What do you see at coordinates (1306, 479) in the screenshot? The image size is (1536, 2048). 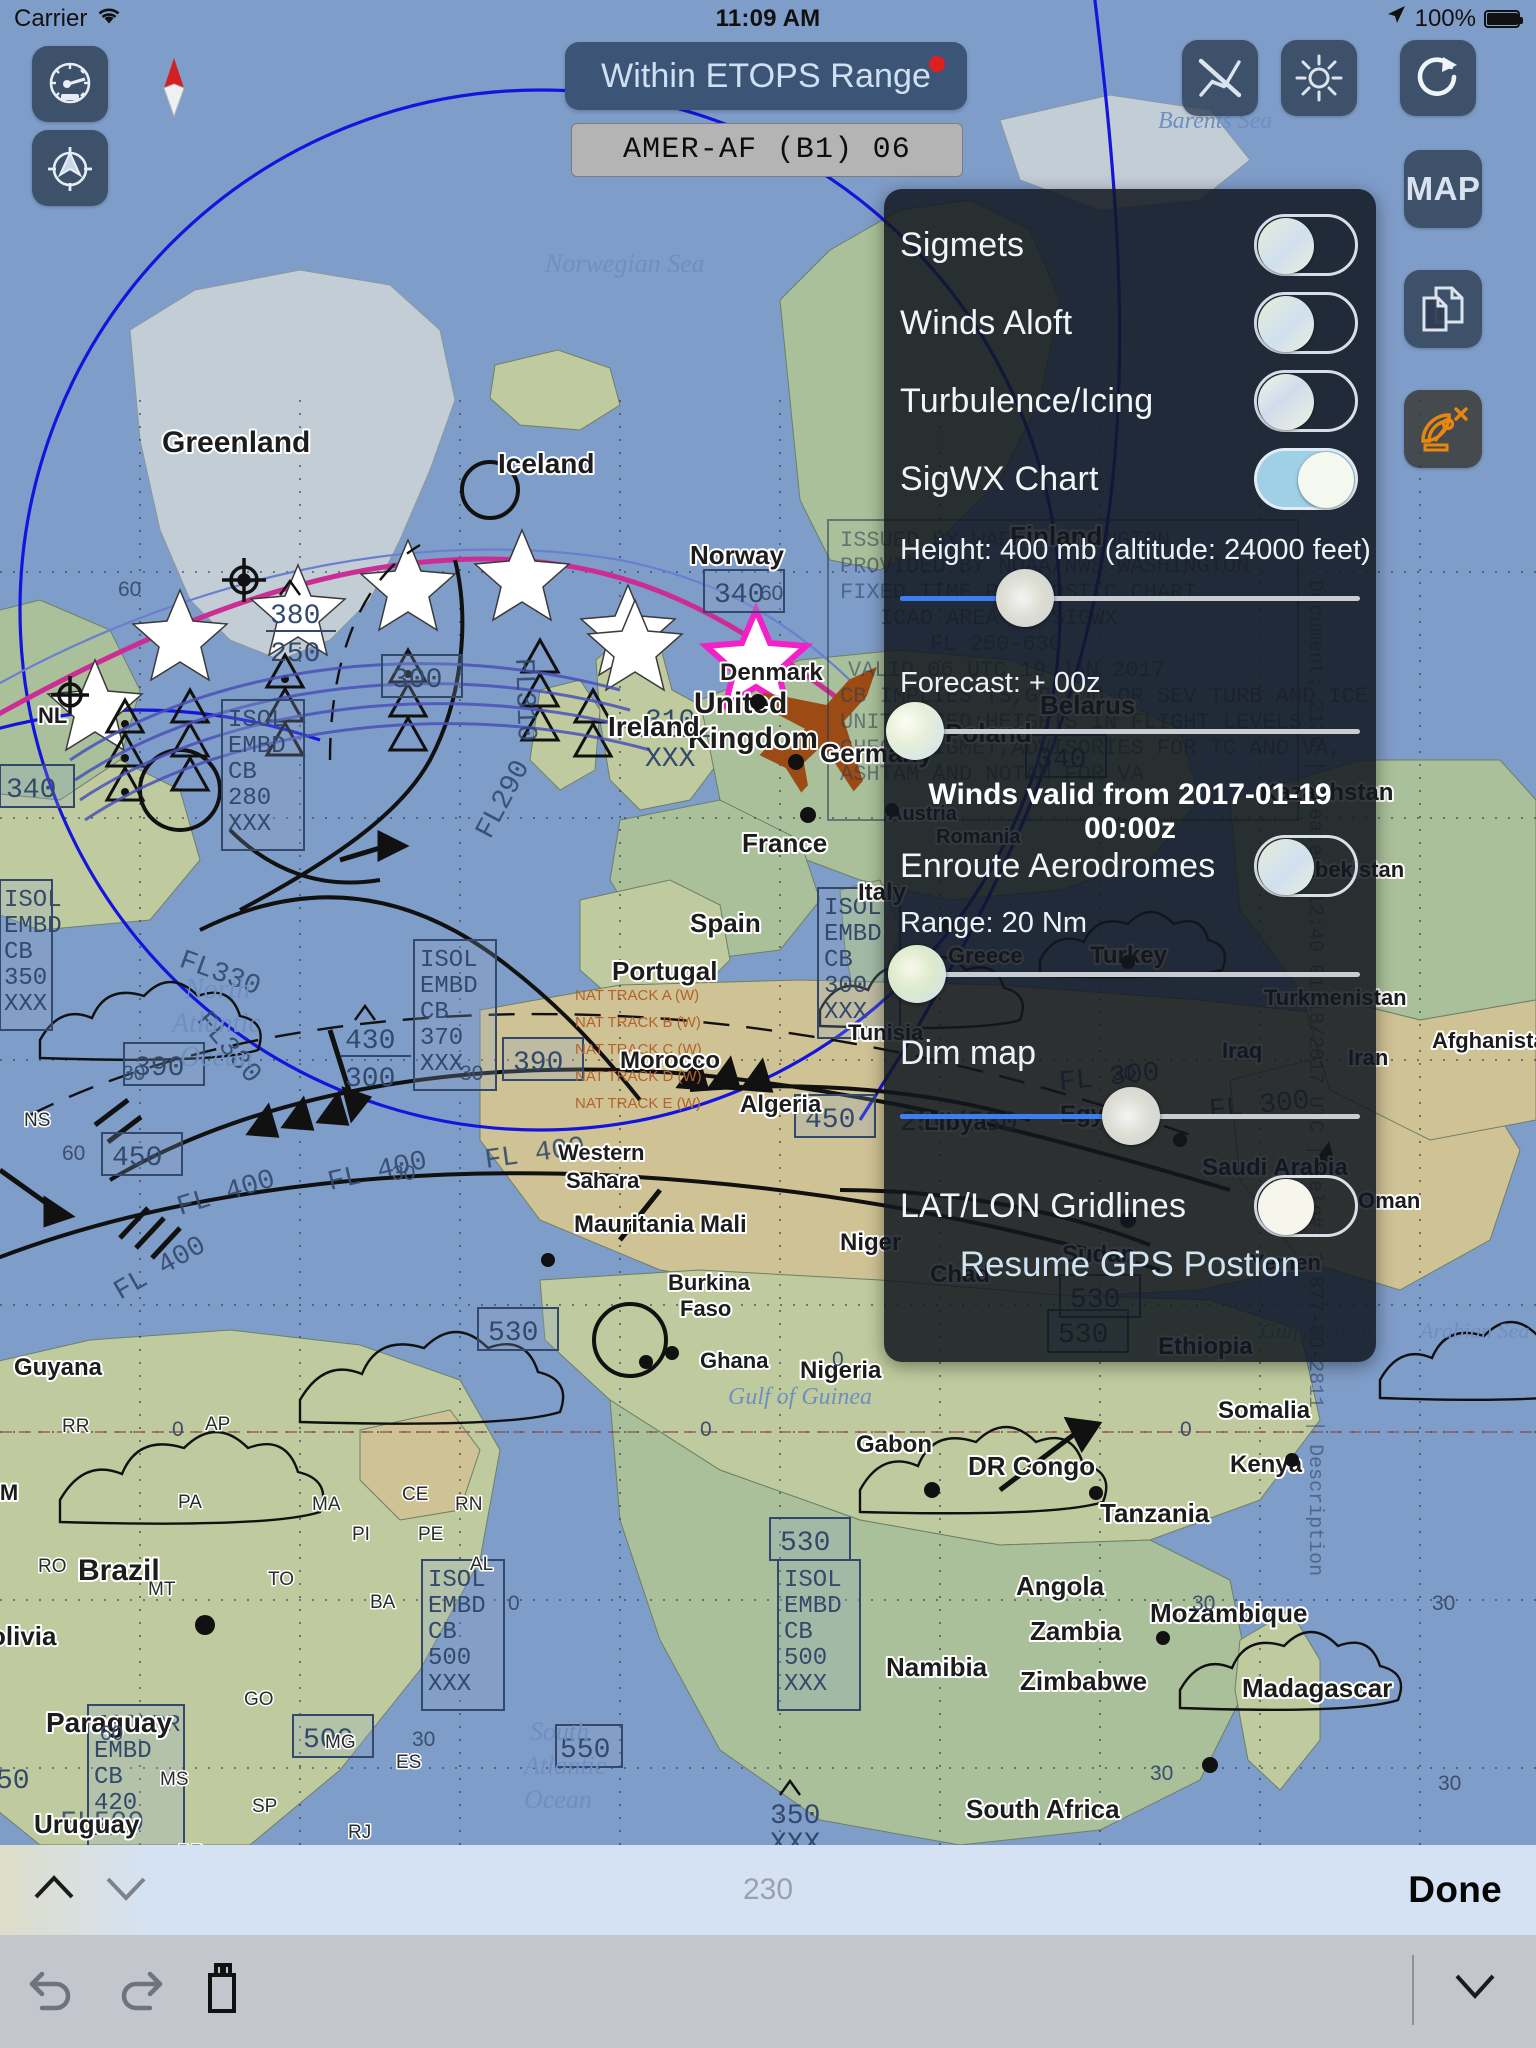 I see `sigwx-chart-toggle` at bounding box center [1306, 479].